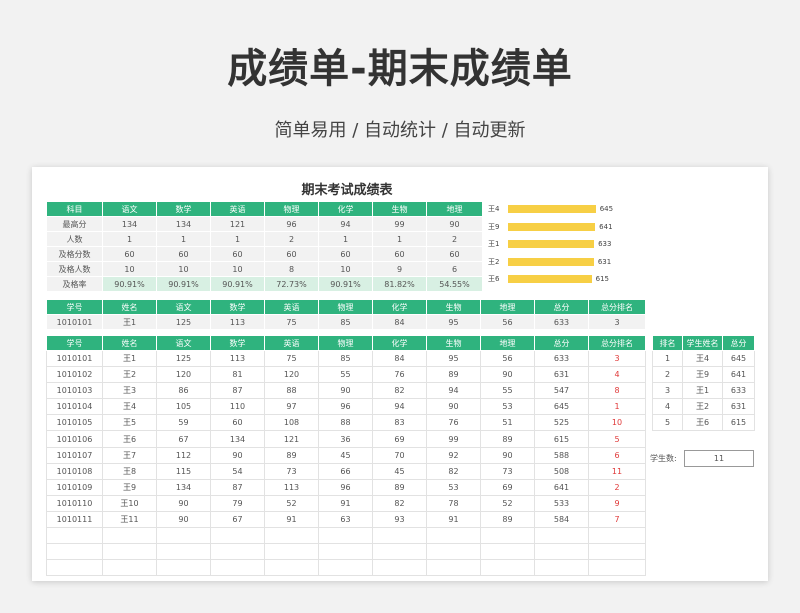  What do you see at coordinates (617, 358) in the screenshot?
I see `rank-cell: 3` at bounding box center [617, 358].